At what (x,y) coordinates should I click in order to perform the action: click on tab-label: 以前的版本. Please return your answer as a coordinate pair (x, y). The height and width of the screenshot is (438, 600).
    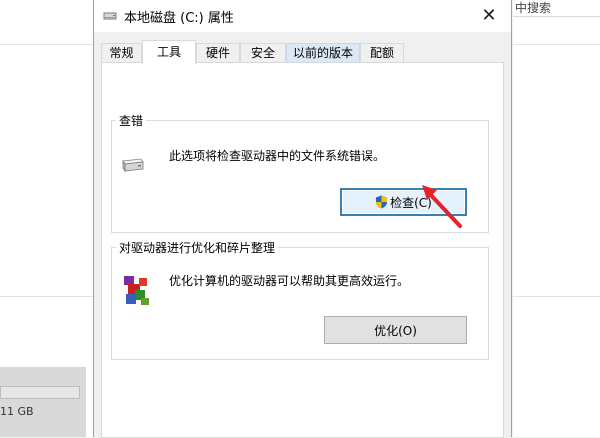
    Looking at the image, I should click on (322, 53).